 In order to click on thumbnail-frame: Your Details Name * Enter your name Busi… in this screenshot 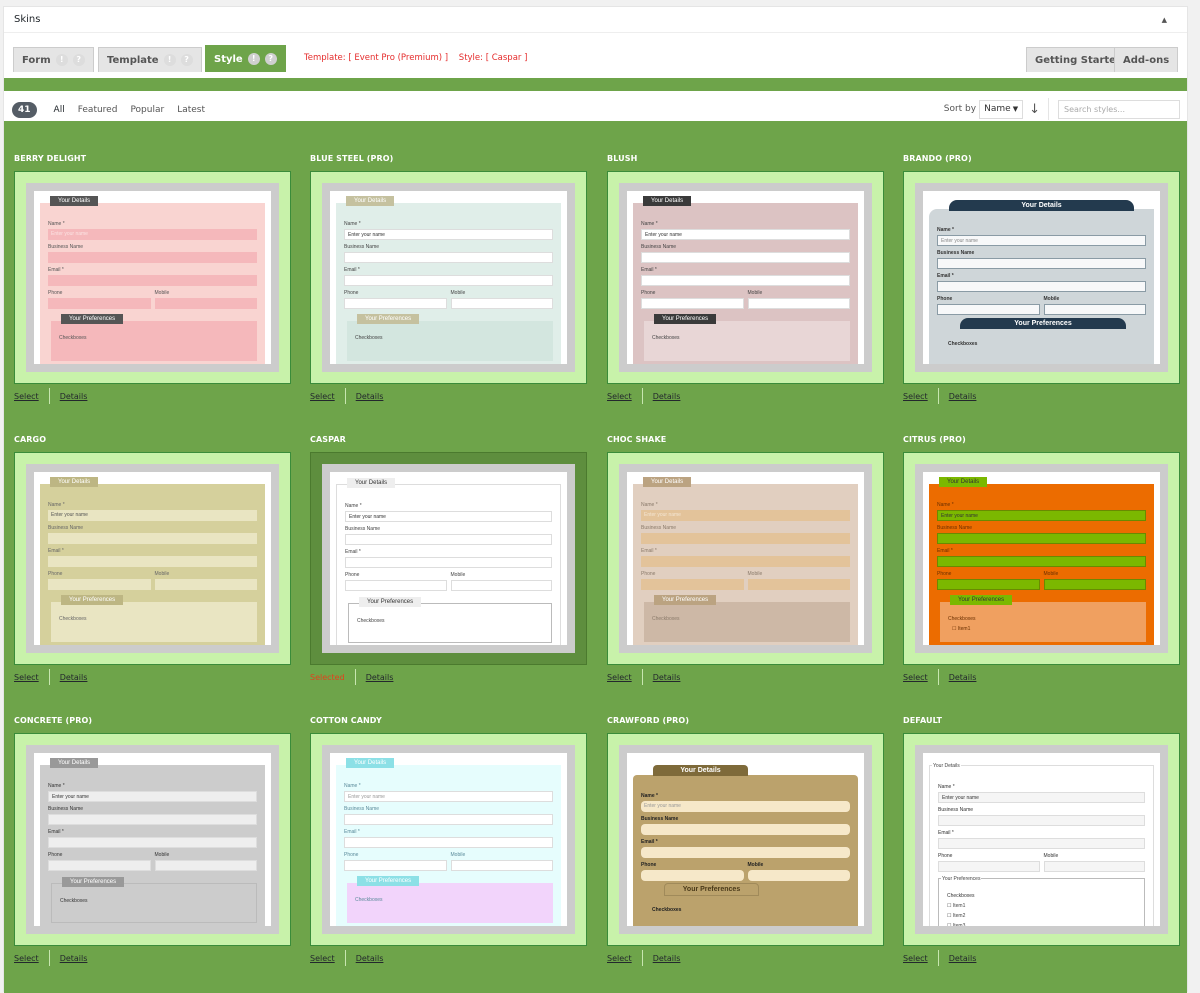, I will do `click(152, 277)`.